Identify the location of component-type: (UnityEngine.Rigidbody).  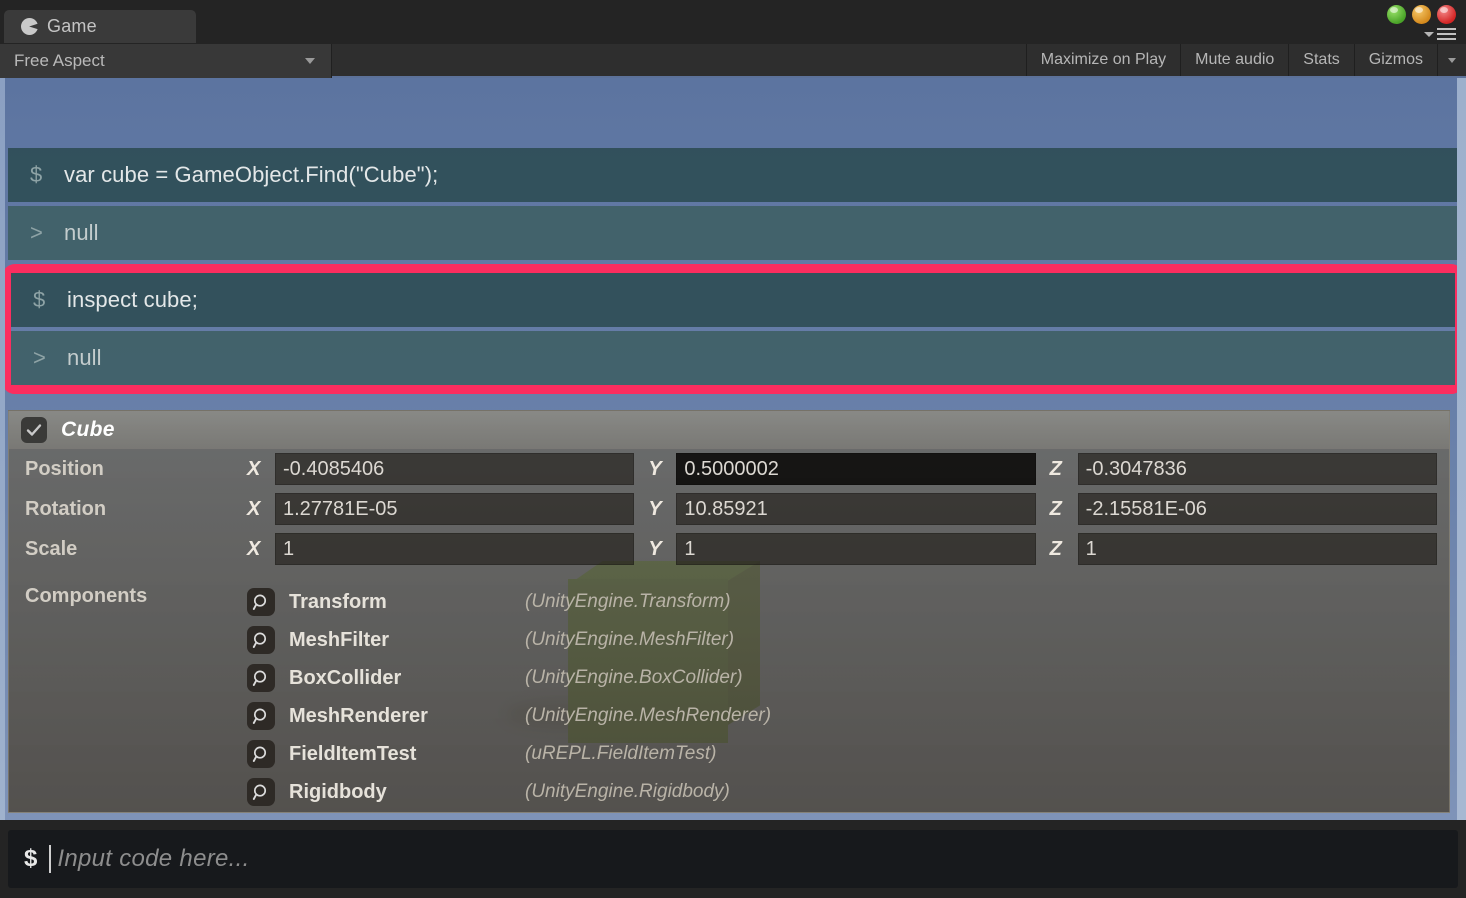
(627, 791).